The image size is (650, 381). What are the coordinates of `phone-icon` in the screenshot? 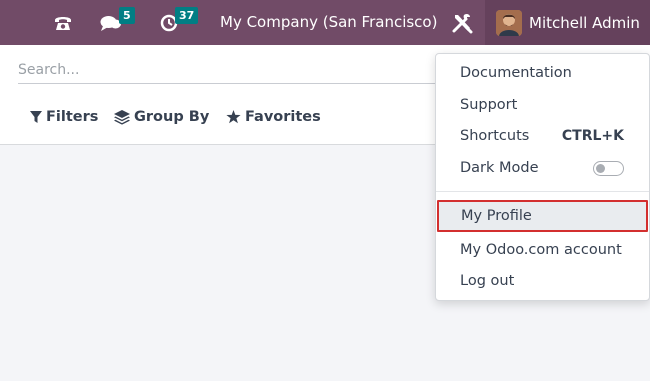 It's located at (63, 22).